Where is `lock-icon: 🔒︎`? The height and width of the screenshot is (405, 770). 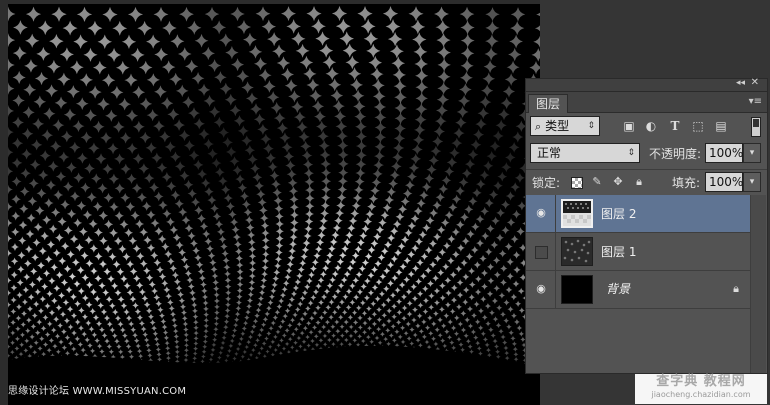 lock-icon: 🔒︎ is located at coordinates (639, 182).